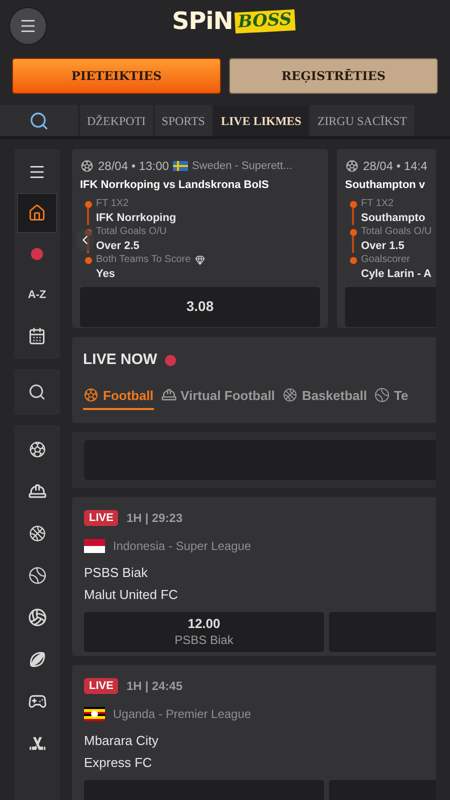 Image resolution: width=450 pixels, height=800 pixels. I want to click on pick-name: Over 2.5, so click(118, 245).